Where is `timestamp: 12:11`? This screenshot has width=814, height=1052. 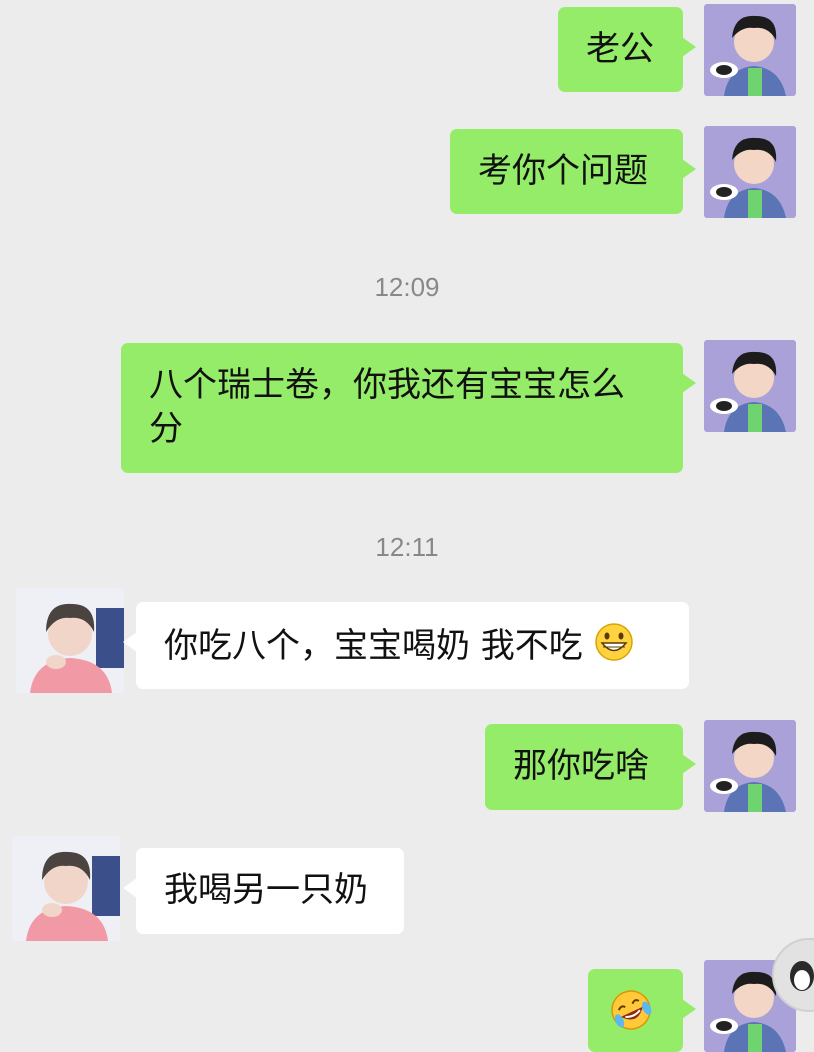
timestamp: 12:11 is located at coordinates (407, 547).